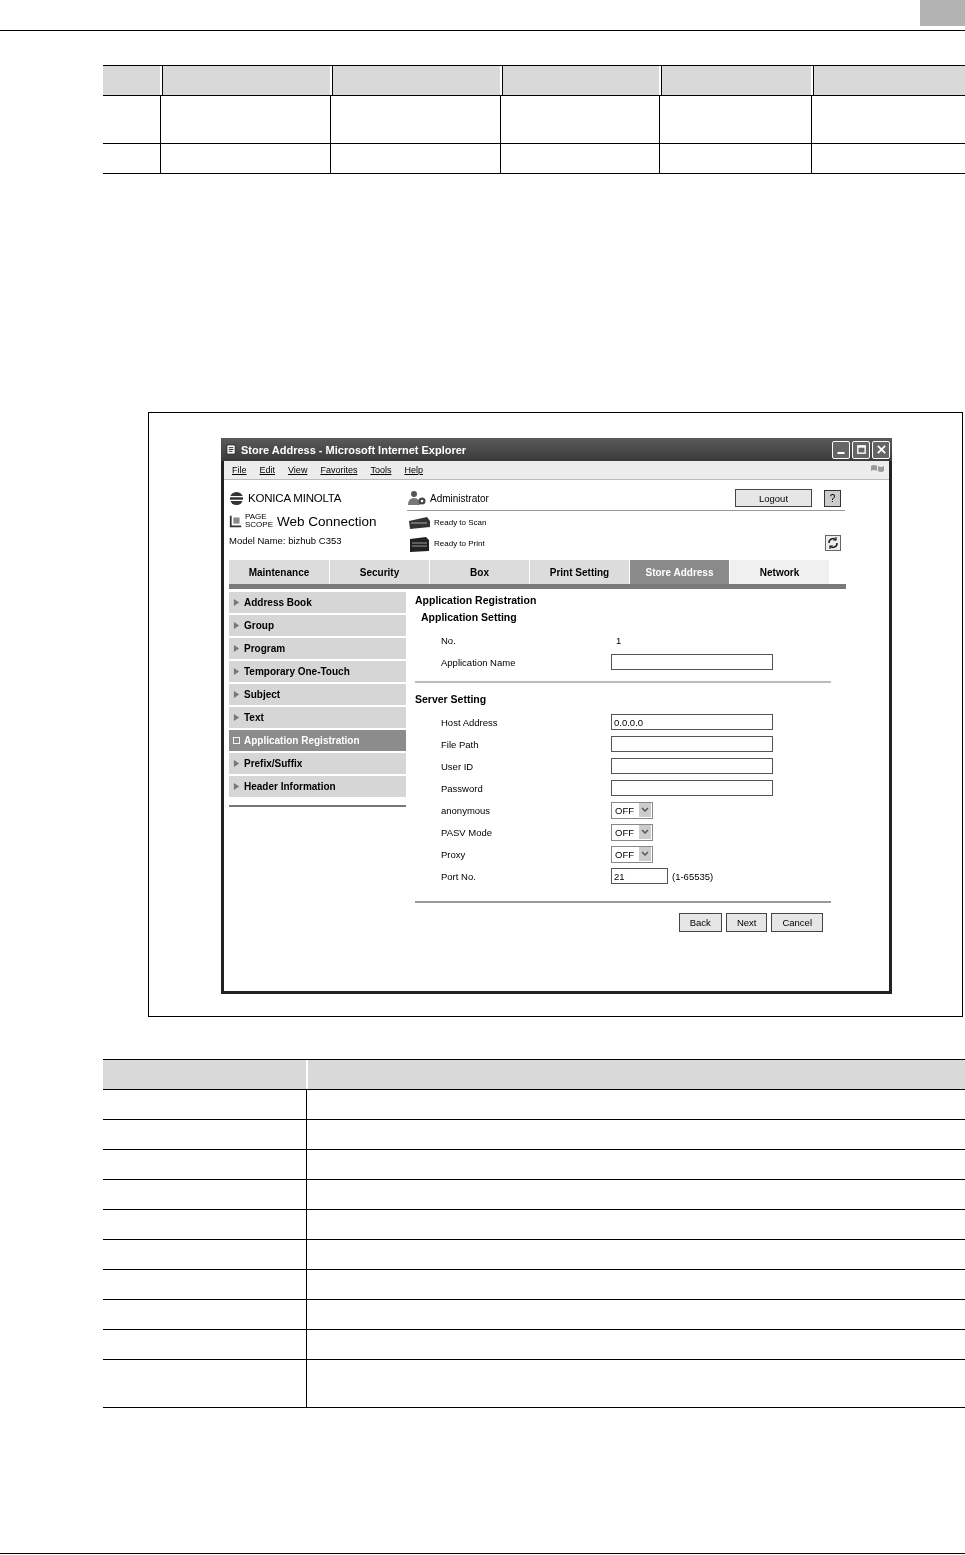 The height and width of the screenshot is (1555, 965). I want to click on field-label: Host Address, so click(470, 722).